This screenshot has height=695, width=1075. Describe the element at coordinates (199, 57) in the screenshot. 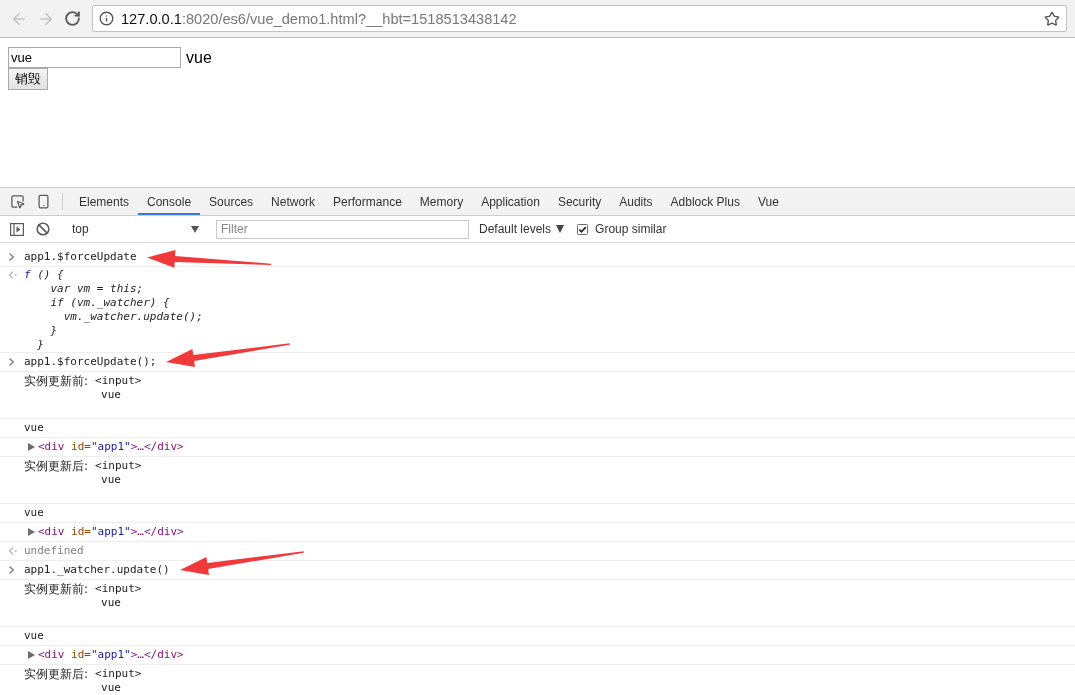

I see `echo-text: vue` at that location.